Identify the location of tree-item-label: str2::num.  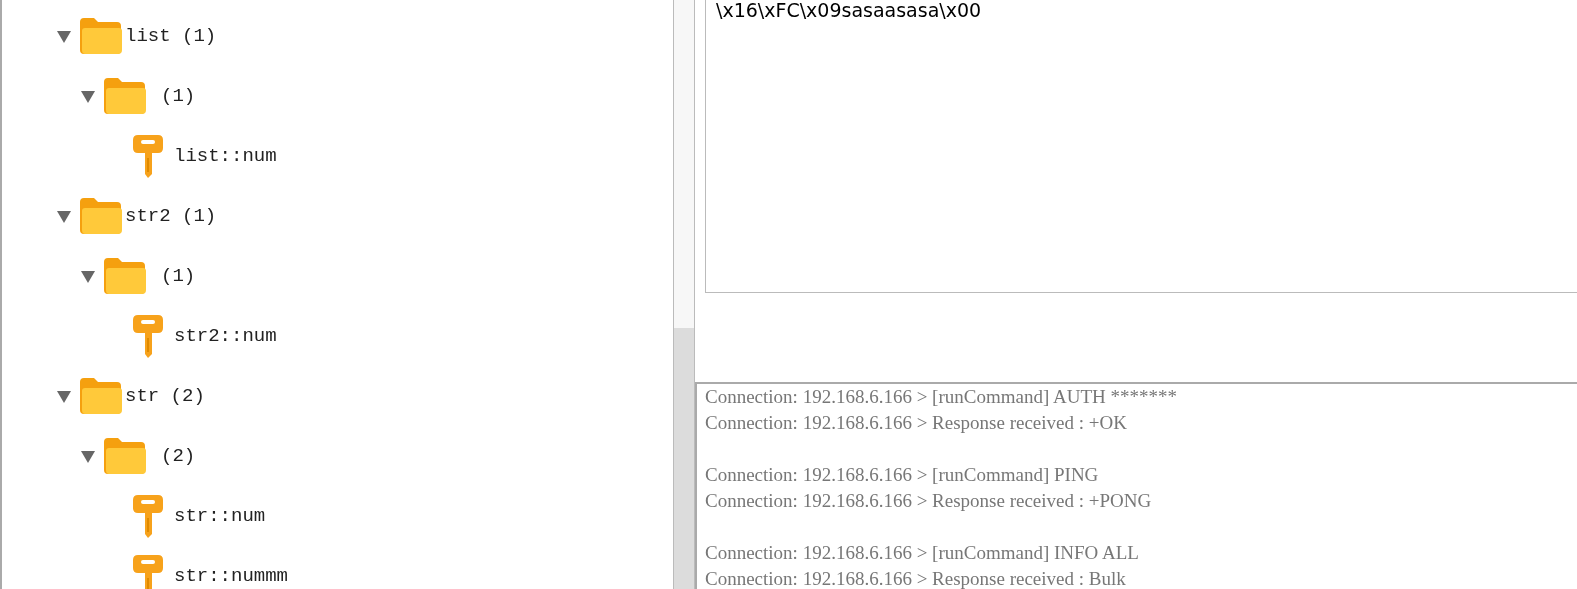
(225, 336).